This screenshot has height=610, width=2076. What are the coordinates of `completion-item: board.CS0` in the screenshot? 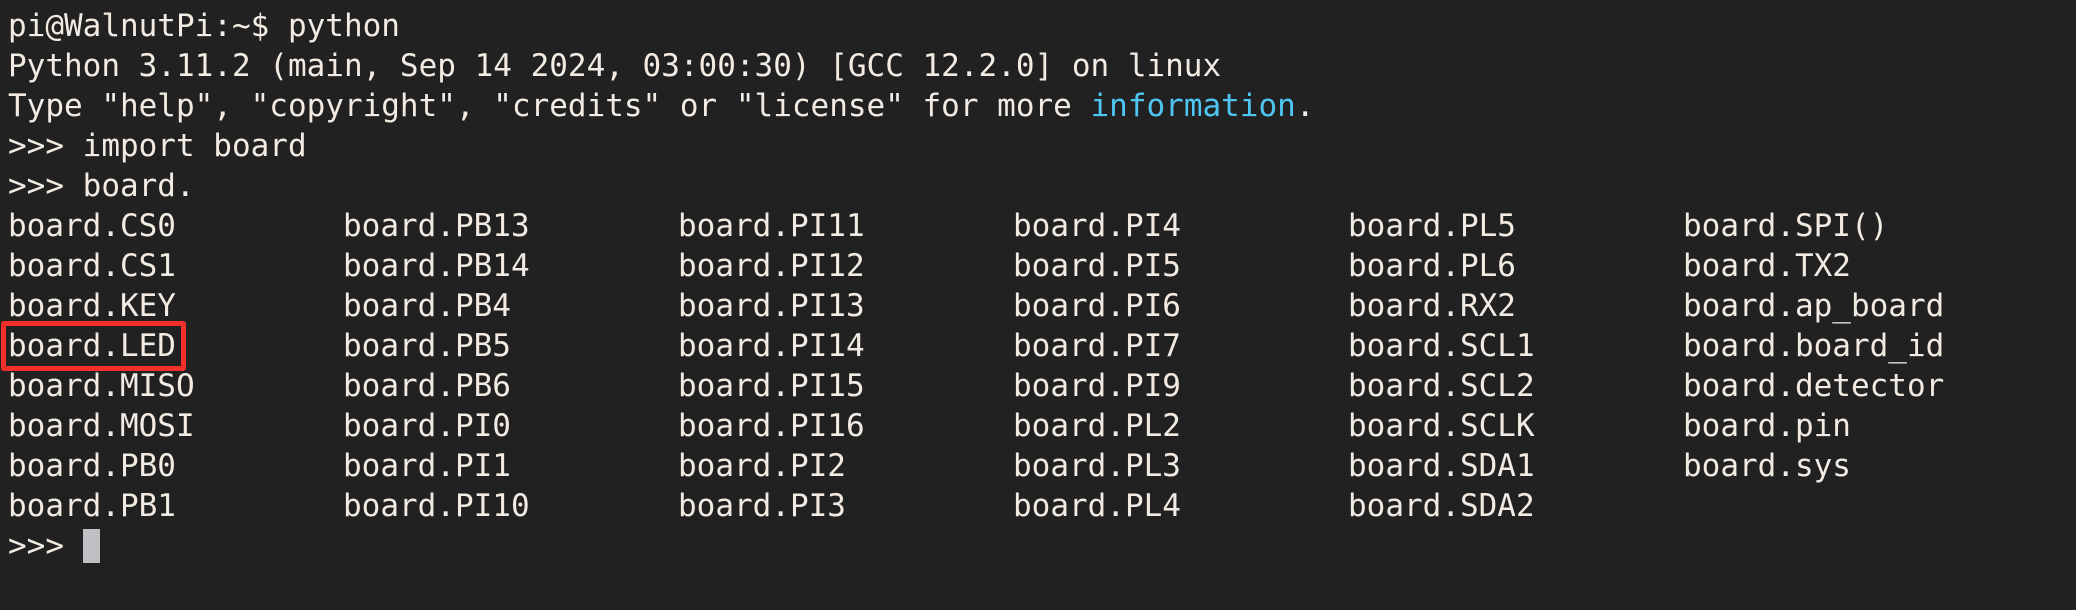 It's located at (175, 226).